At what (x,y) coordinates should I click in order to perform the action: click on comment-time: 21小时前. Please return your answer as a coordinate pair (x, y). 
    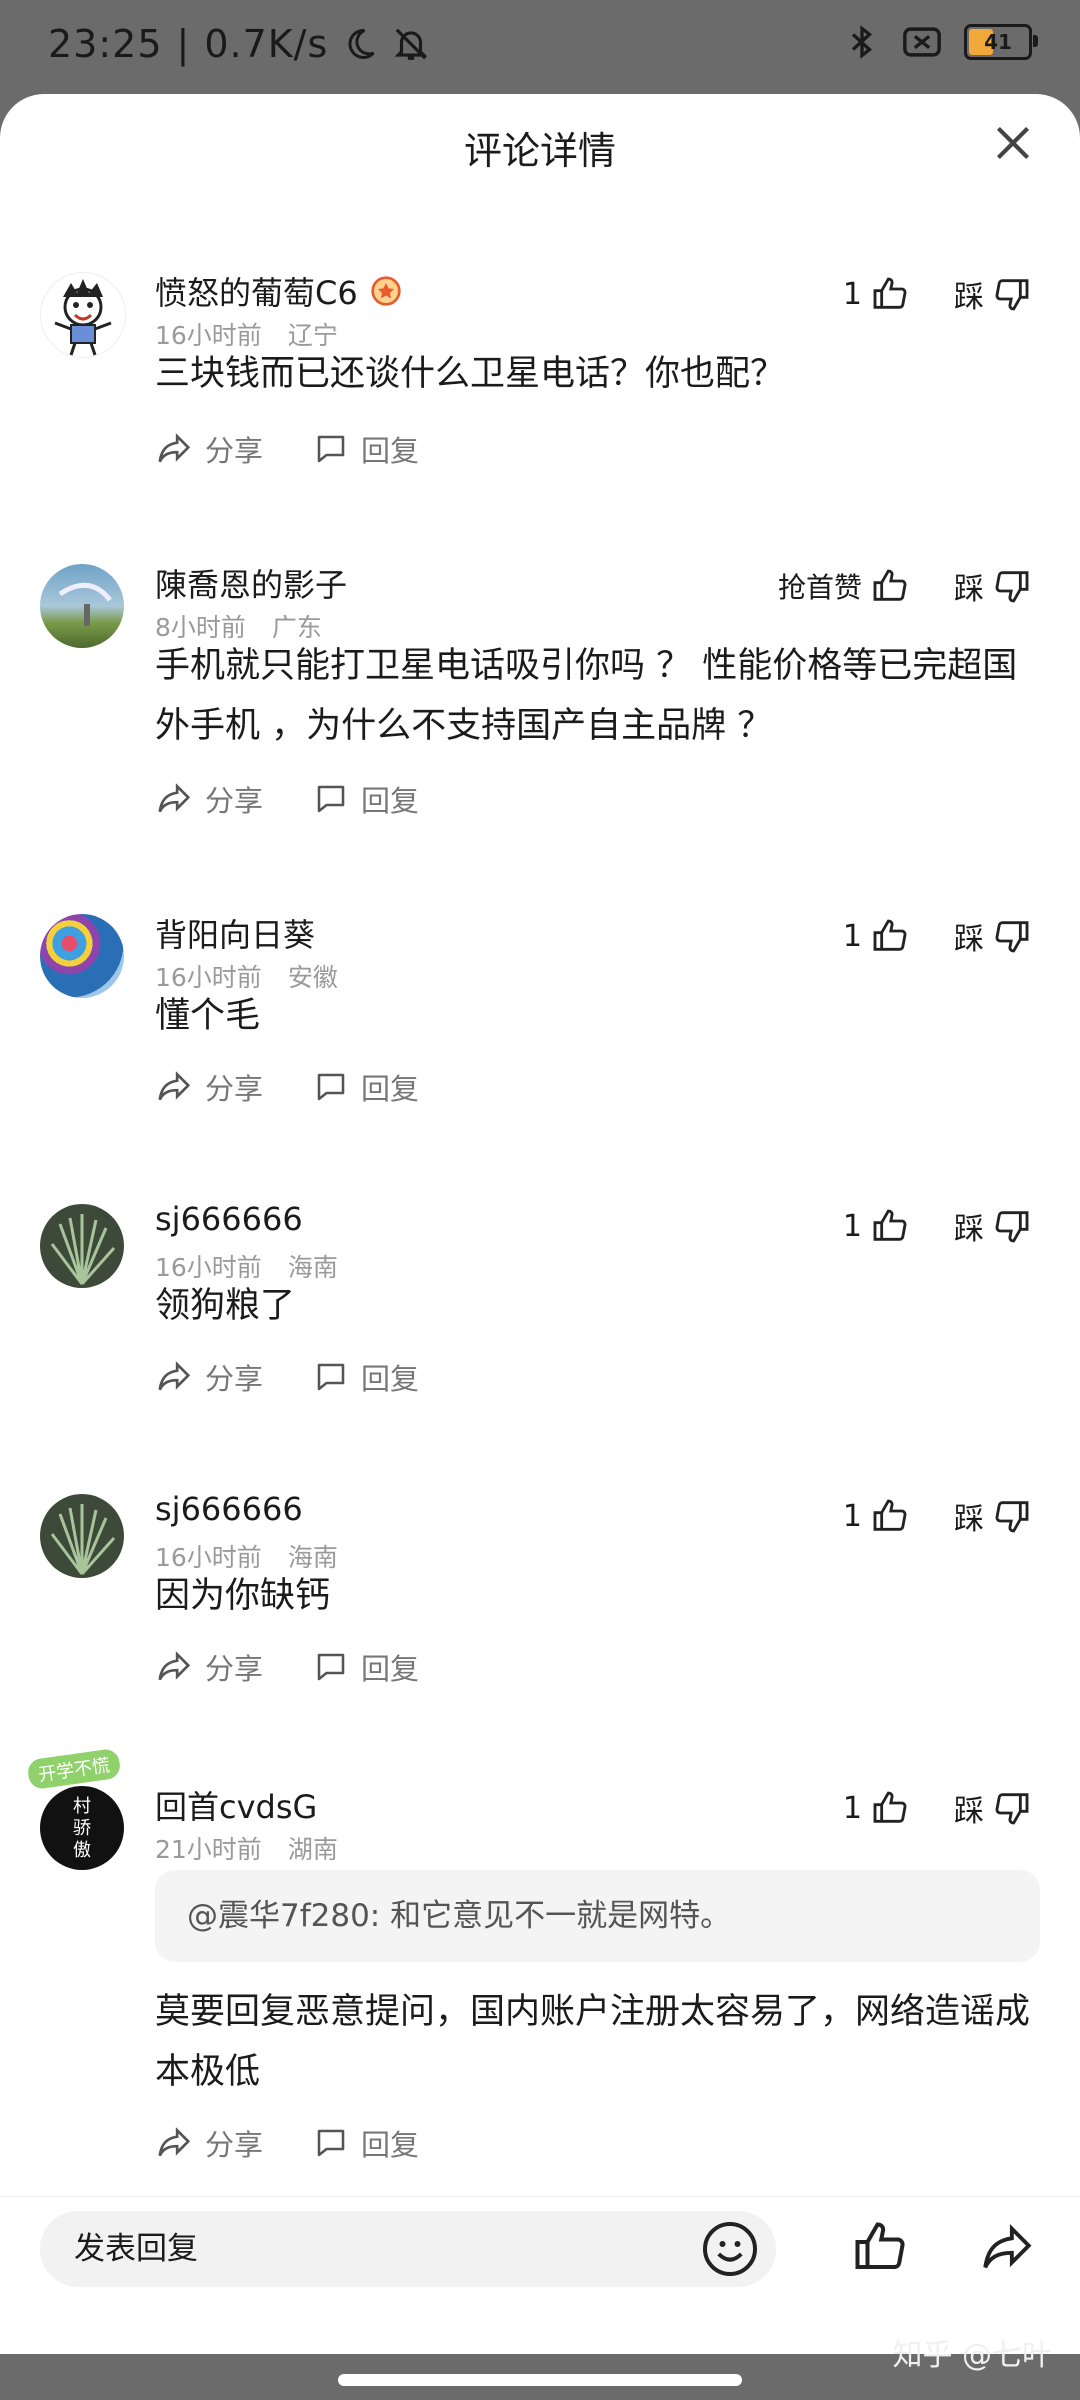
    Looking at the image, I should click on (208, 1849).